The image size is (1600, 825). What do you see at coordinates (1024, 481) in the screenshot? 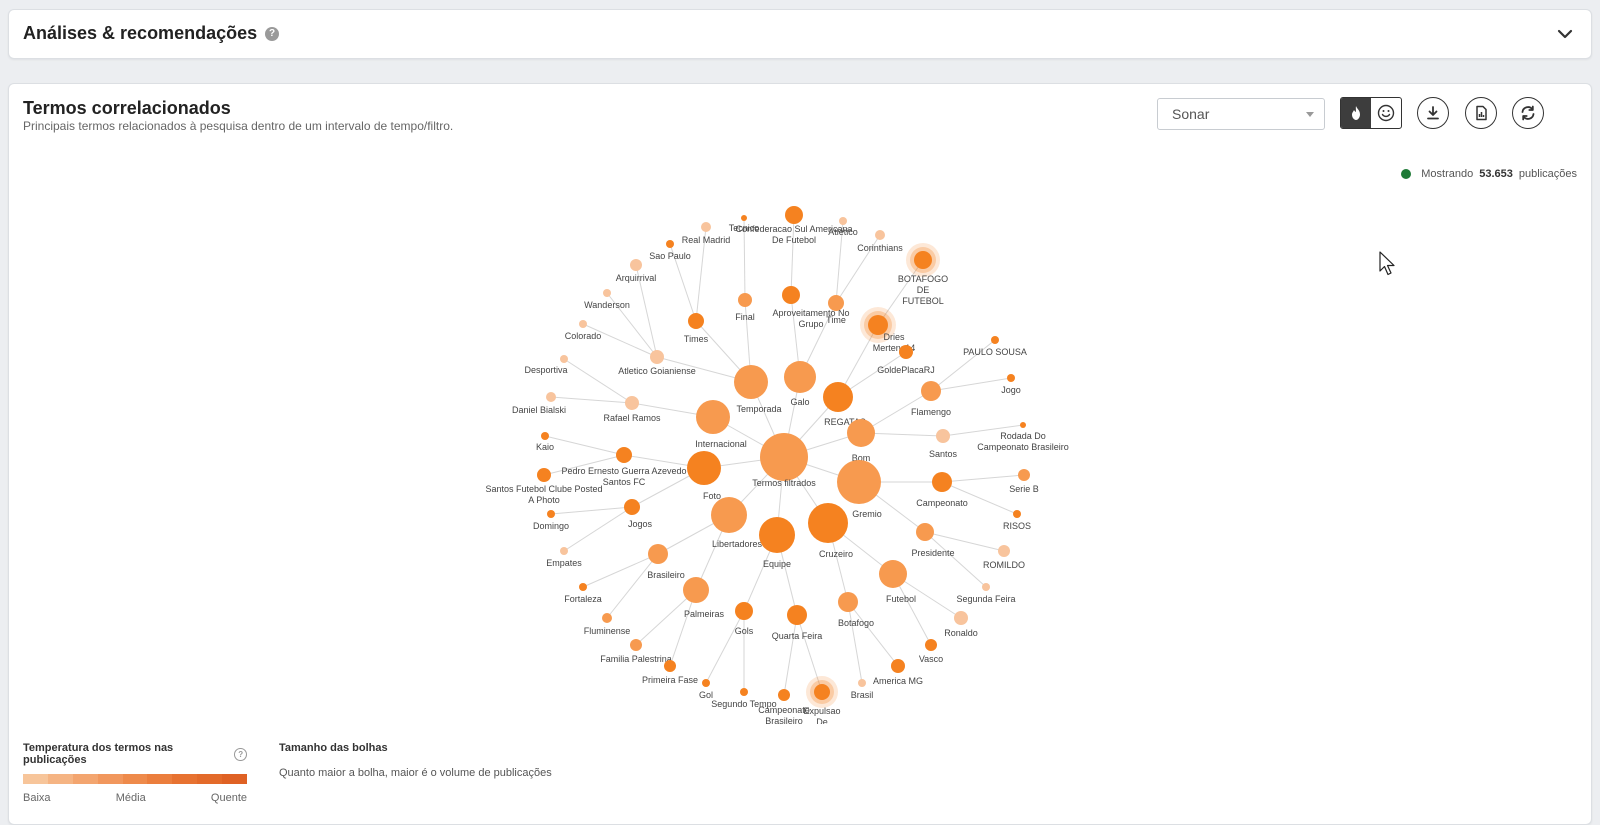
I see `bubble-node: Serie B` at bounding box center [1024, 481].